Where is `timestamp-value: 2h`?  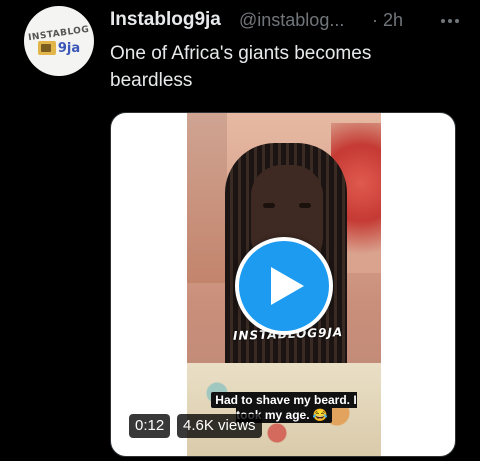 timestamp-value: 2h is located at coordinates (393, 20).